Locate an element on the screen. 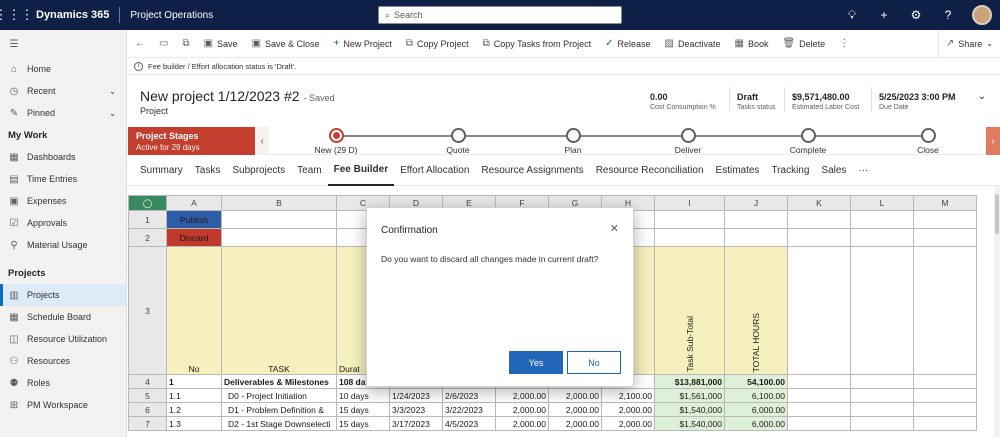 This screenshot has height=437, width=1000. brand-name: Dynamics 365 is located at coordinates (73, 15).